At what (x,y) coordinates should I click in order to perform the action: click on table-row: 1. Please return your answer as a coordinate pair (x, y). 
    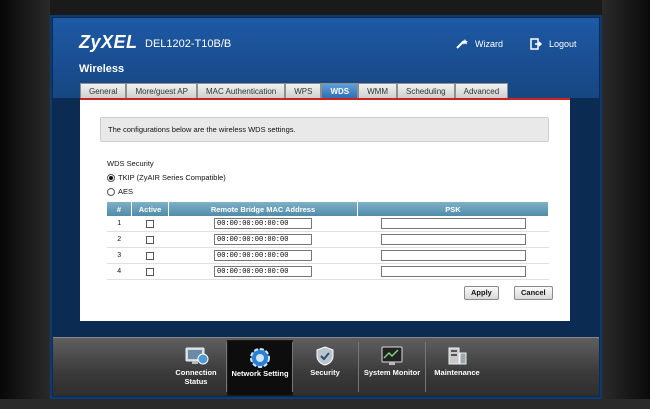
    Looking at the image, I should click on (328, 224).